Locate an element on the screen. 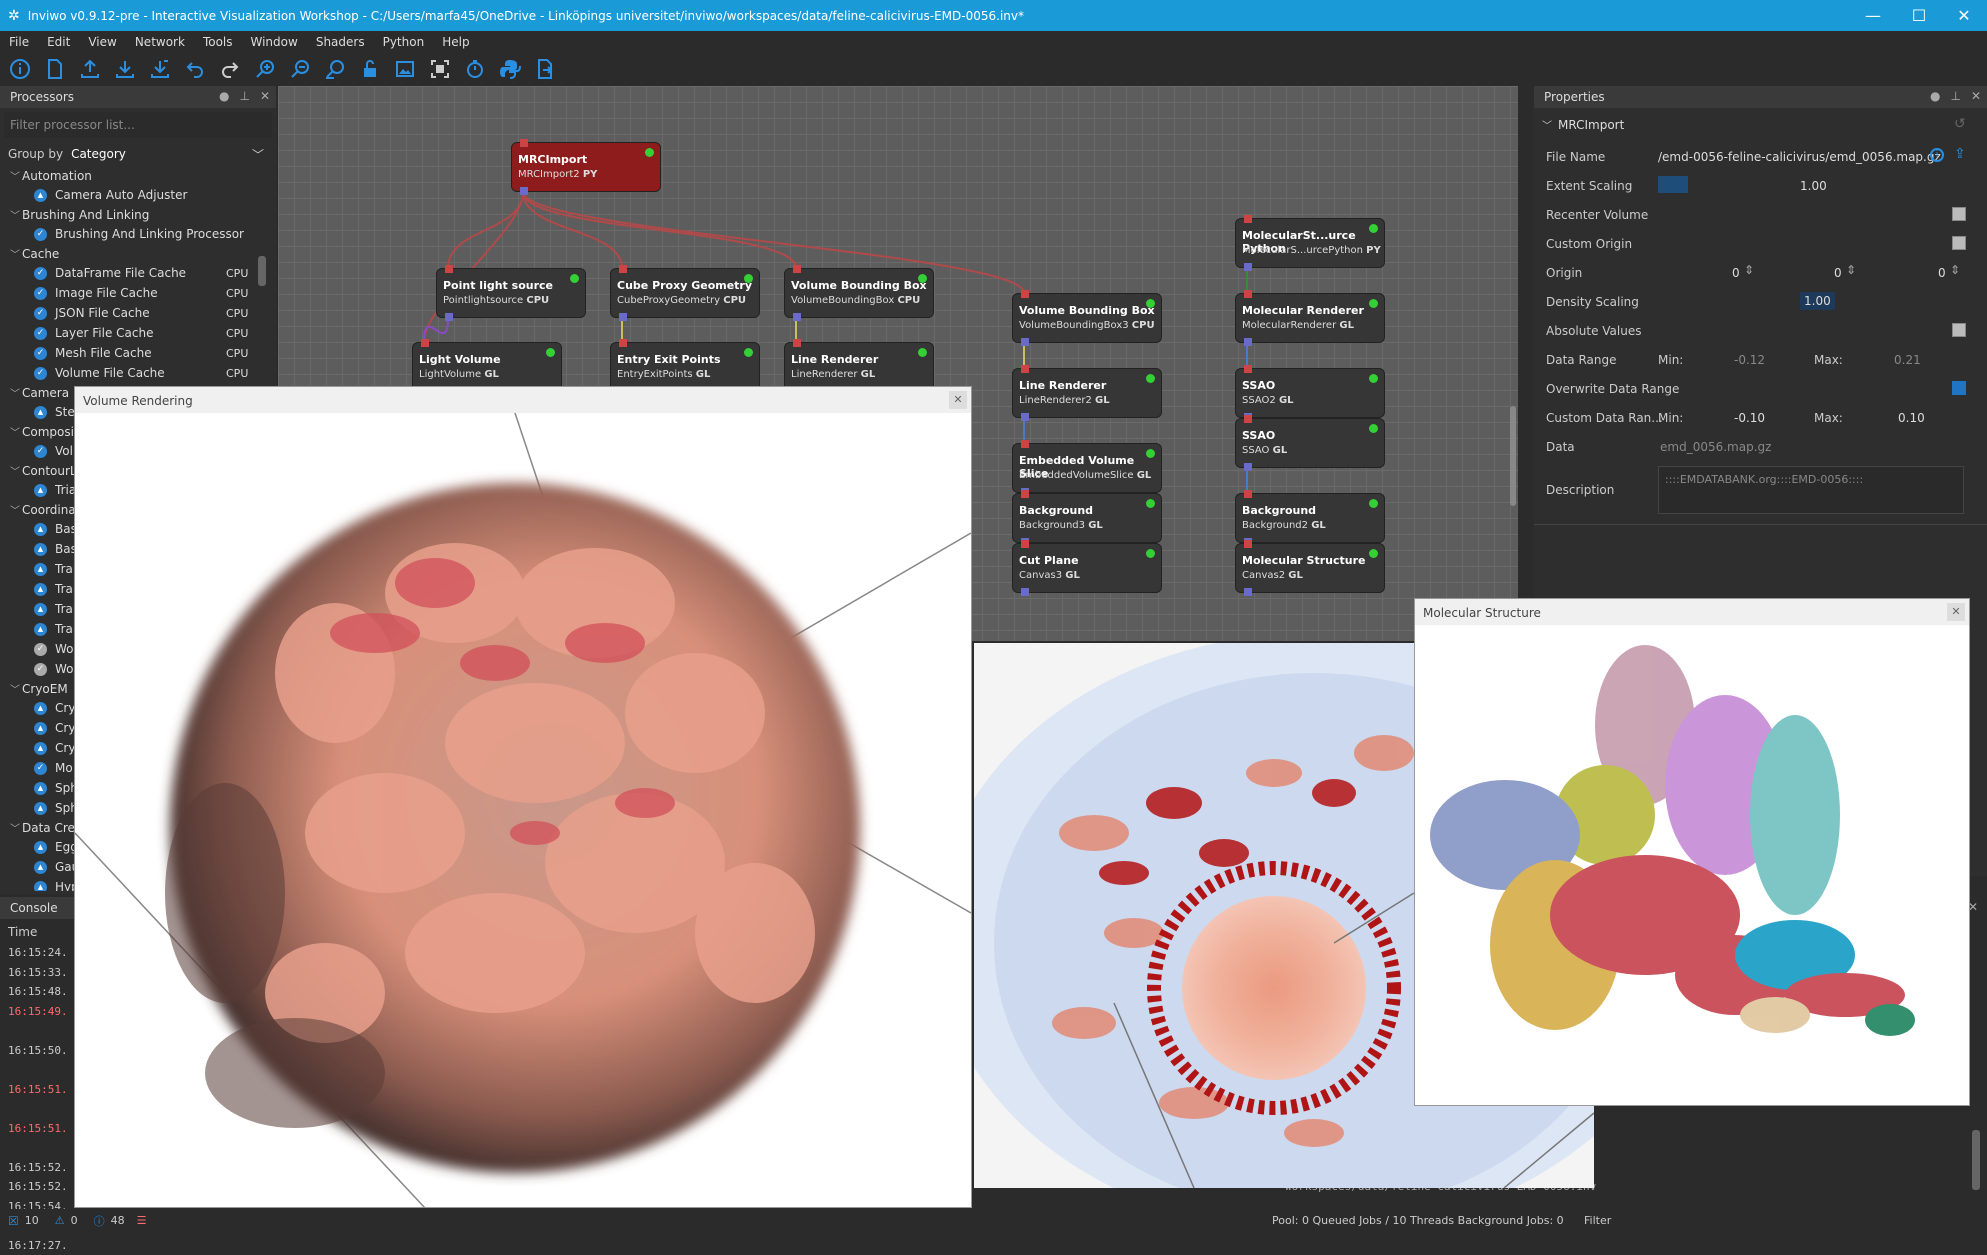 The image size is (1987, 1255). export-button is located at coordinates (545, 69).